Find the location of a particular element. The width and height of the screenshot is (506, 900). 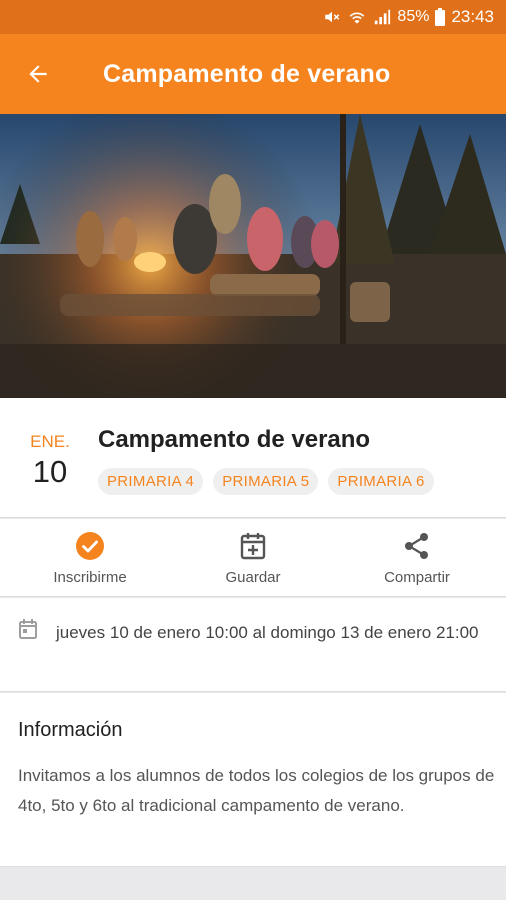

share-icon is located at coordinates (416, 546).